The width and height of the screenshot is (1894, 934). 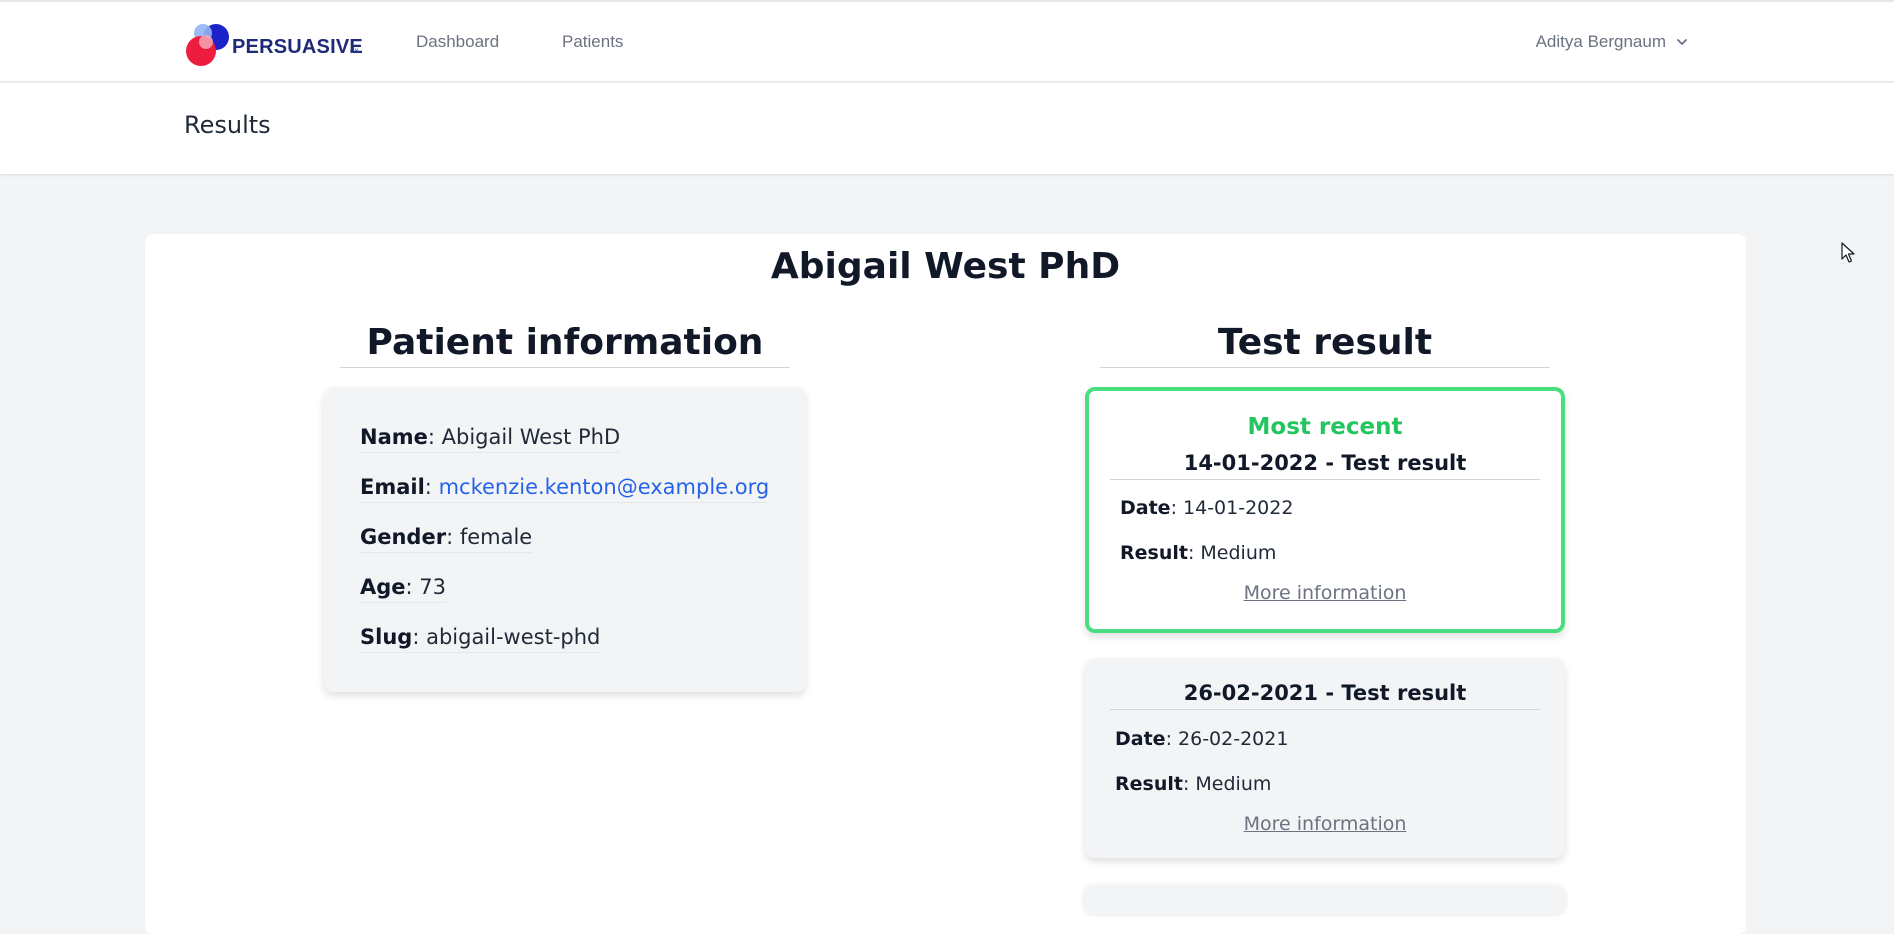 What do you see at coordinates (394, 437) in the screenshot?
I see `info-label: Name` at bounding box center [394, 437].